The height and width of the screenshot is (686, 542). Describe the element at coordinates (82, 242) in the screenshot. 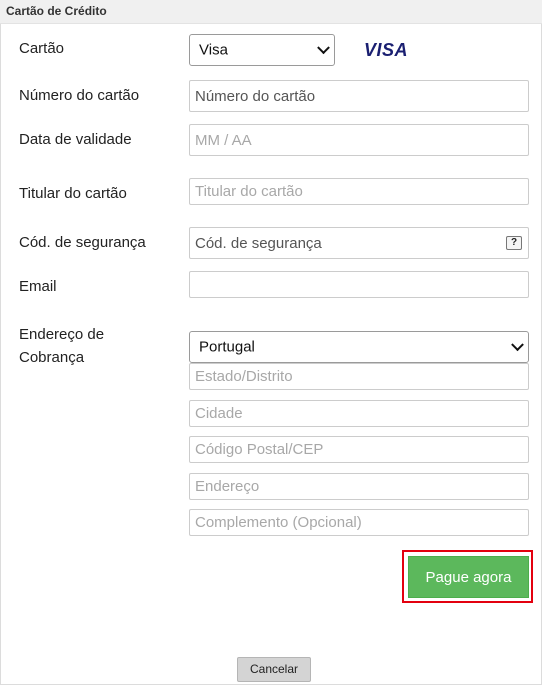

I see `security-code-label: Cód. de segurança` at that location.